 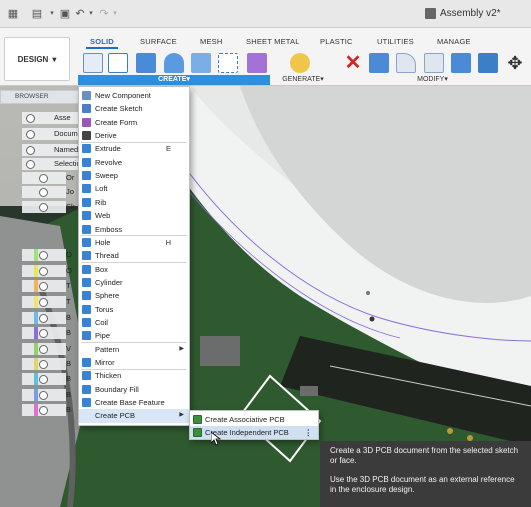 What do you see at coordinates (33, 59) in the screenshot?
I see `workspace-label: DESIGN` at bounding box center [33, 59].